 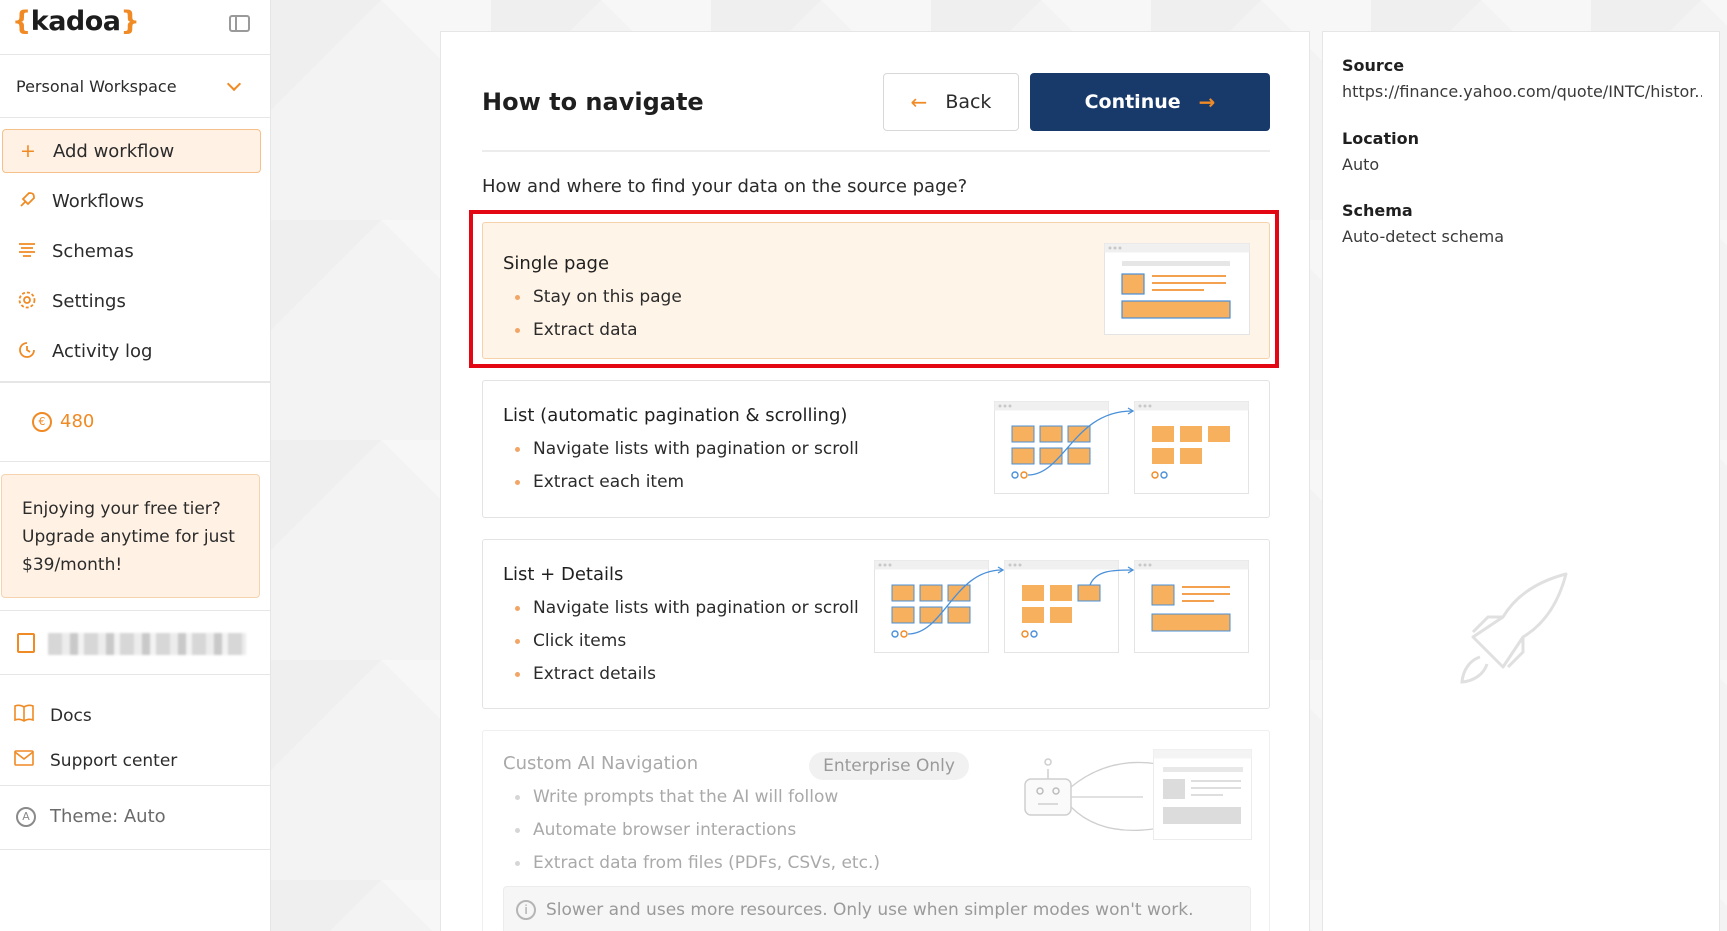 I want to click on ai-navigation-illustration, so click(x=1138, y=794).